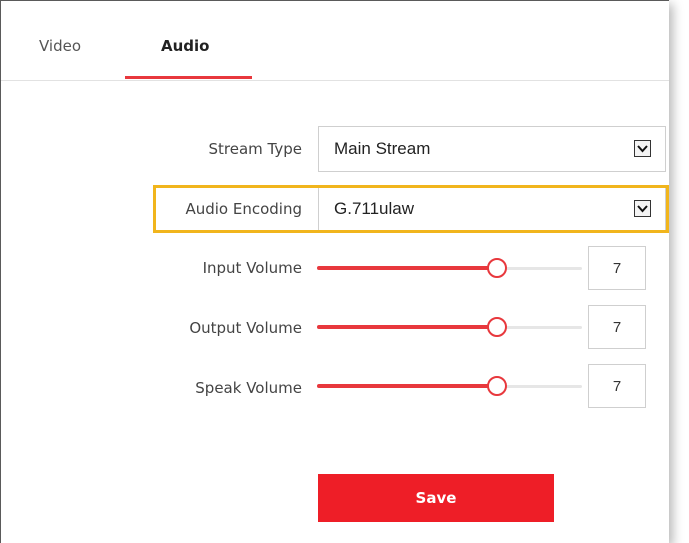  Describe the element at coordinates (617, 386) in the screenshot. I see `speak-volume-input` at that location.